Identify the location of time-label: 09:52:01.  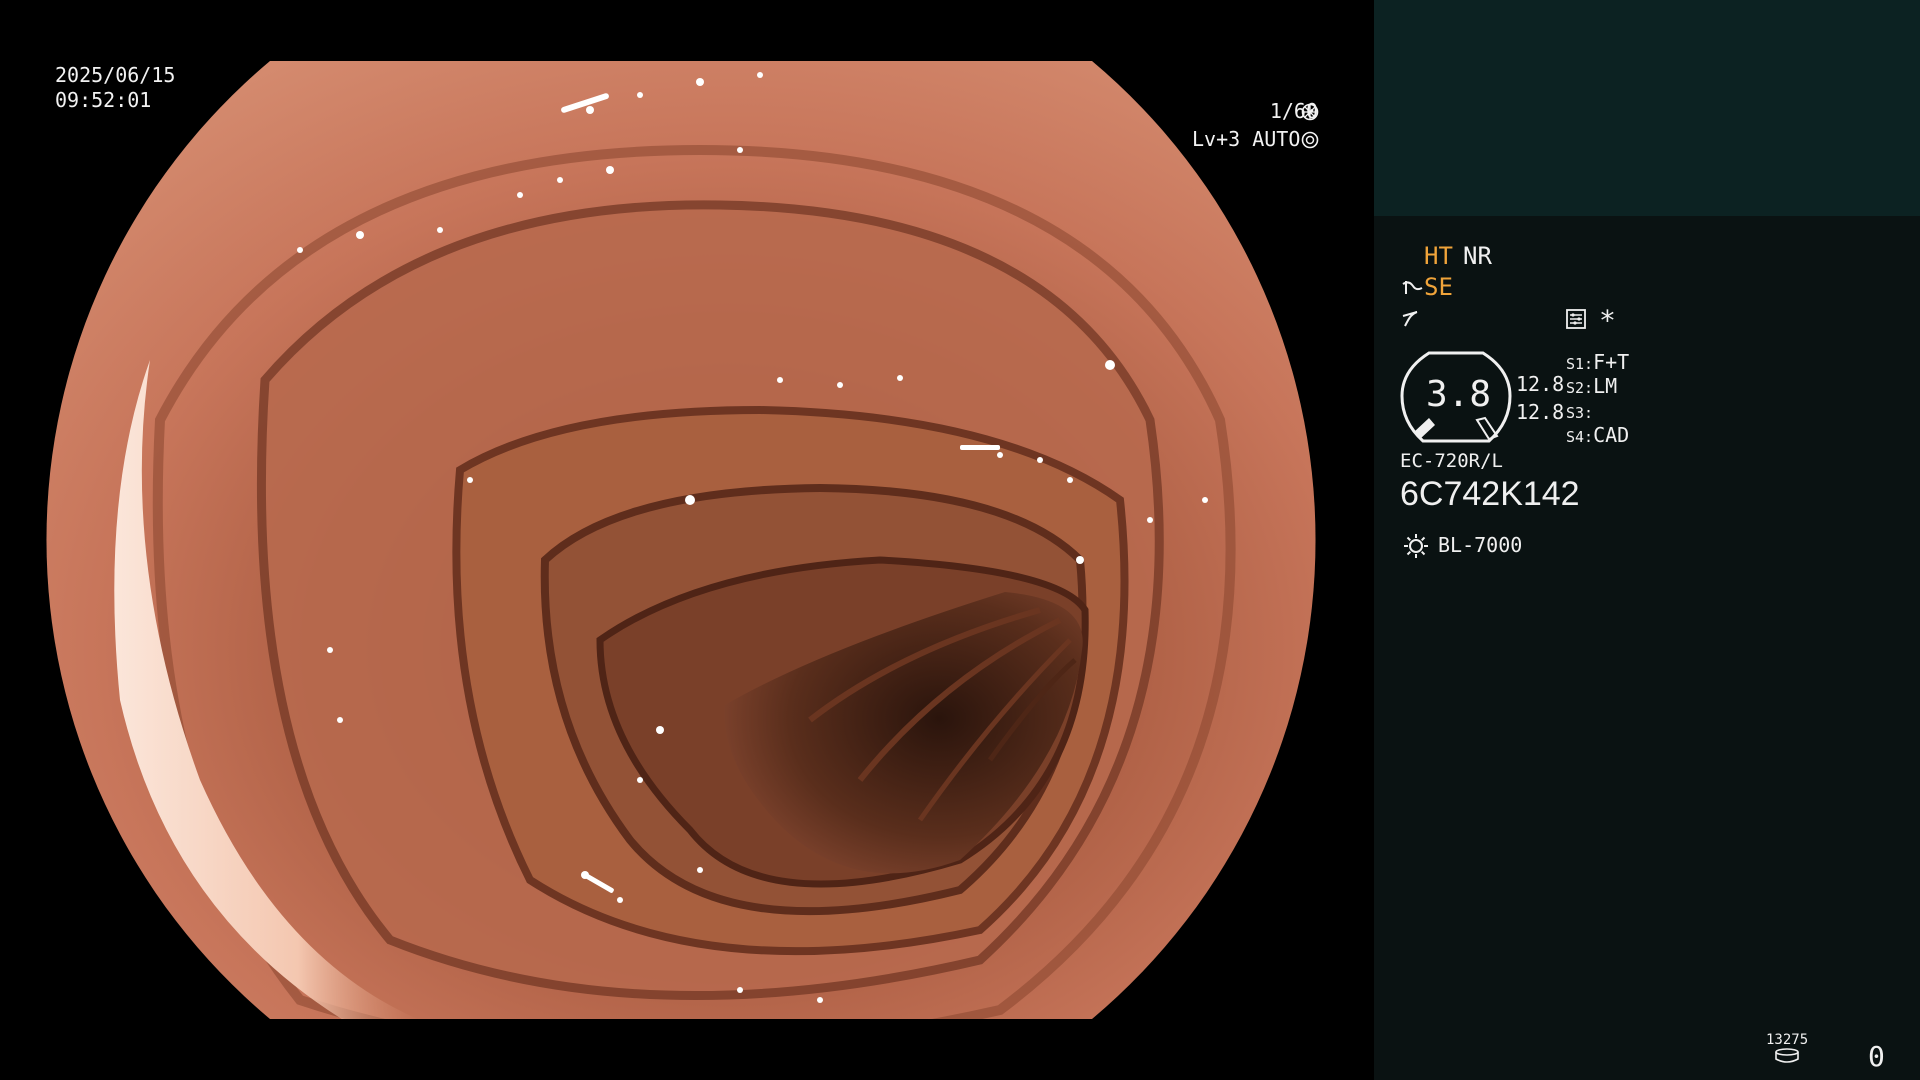
(103, 100).